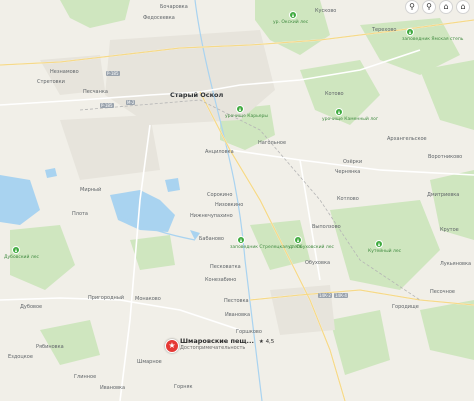  I want to click on settlement-label: Воротниково, so click(445, 157).